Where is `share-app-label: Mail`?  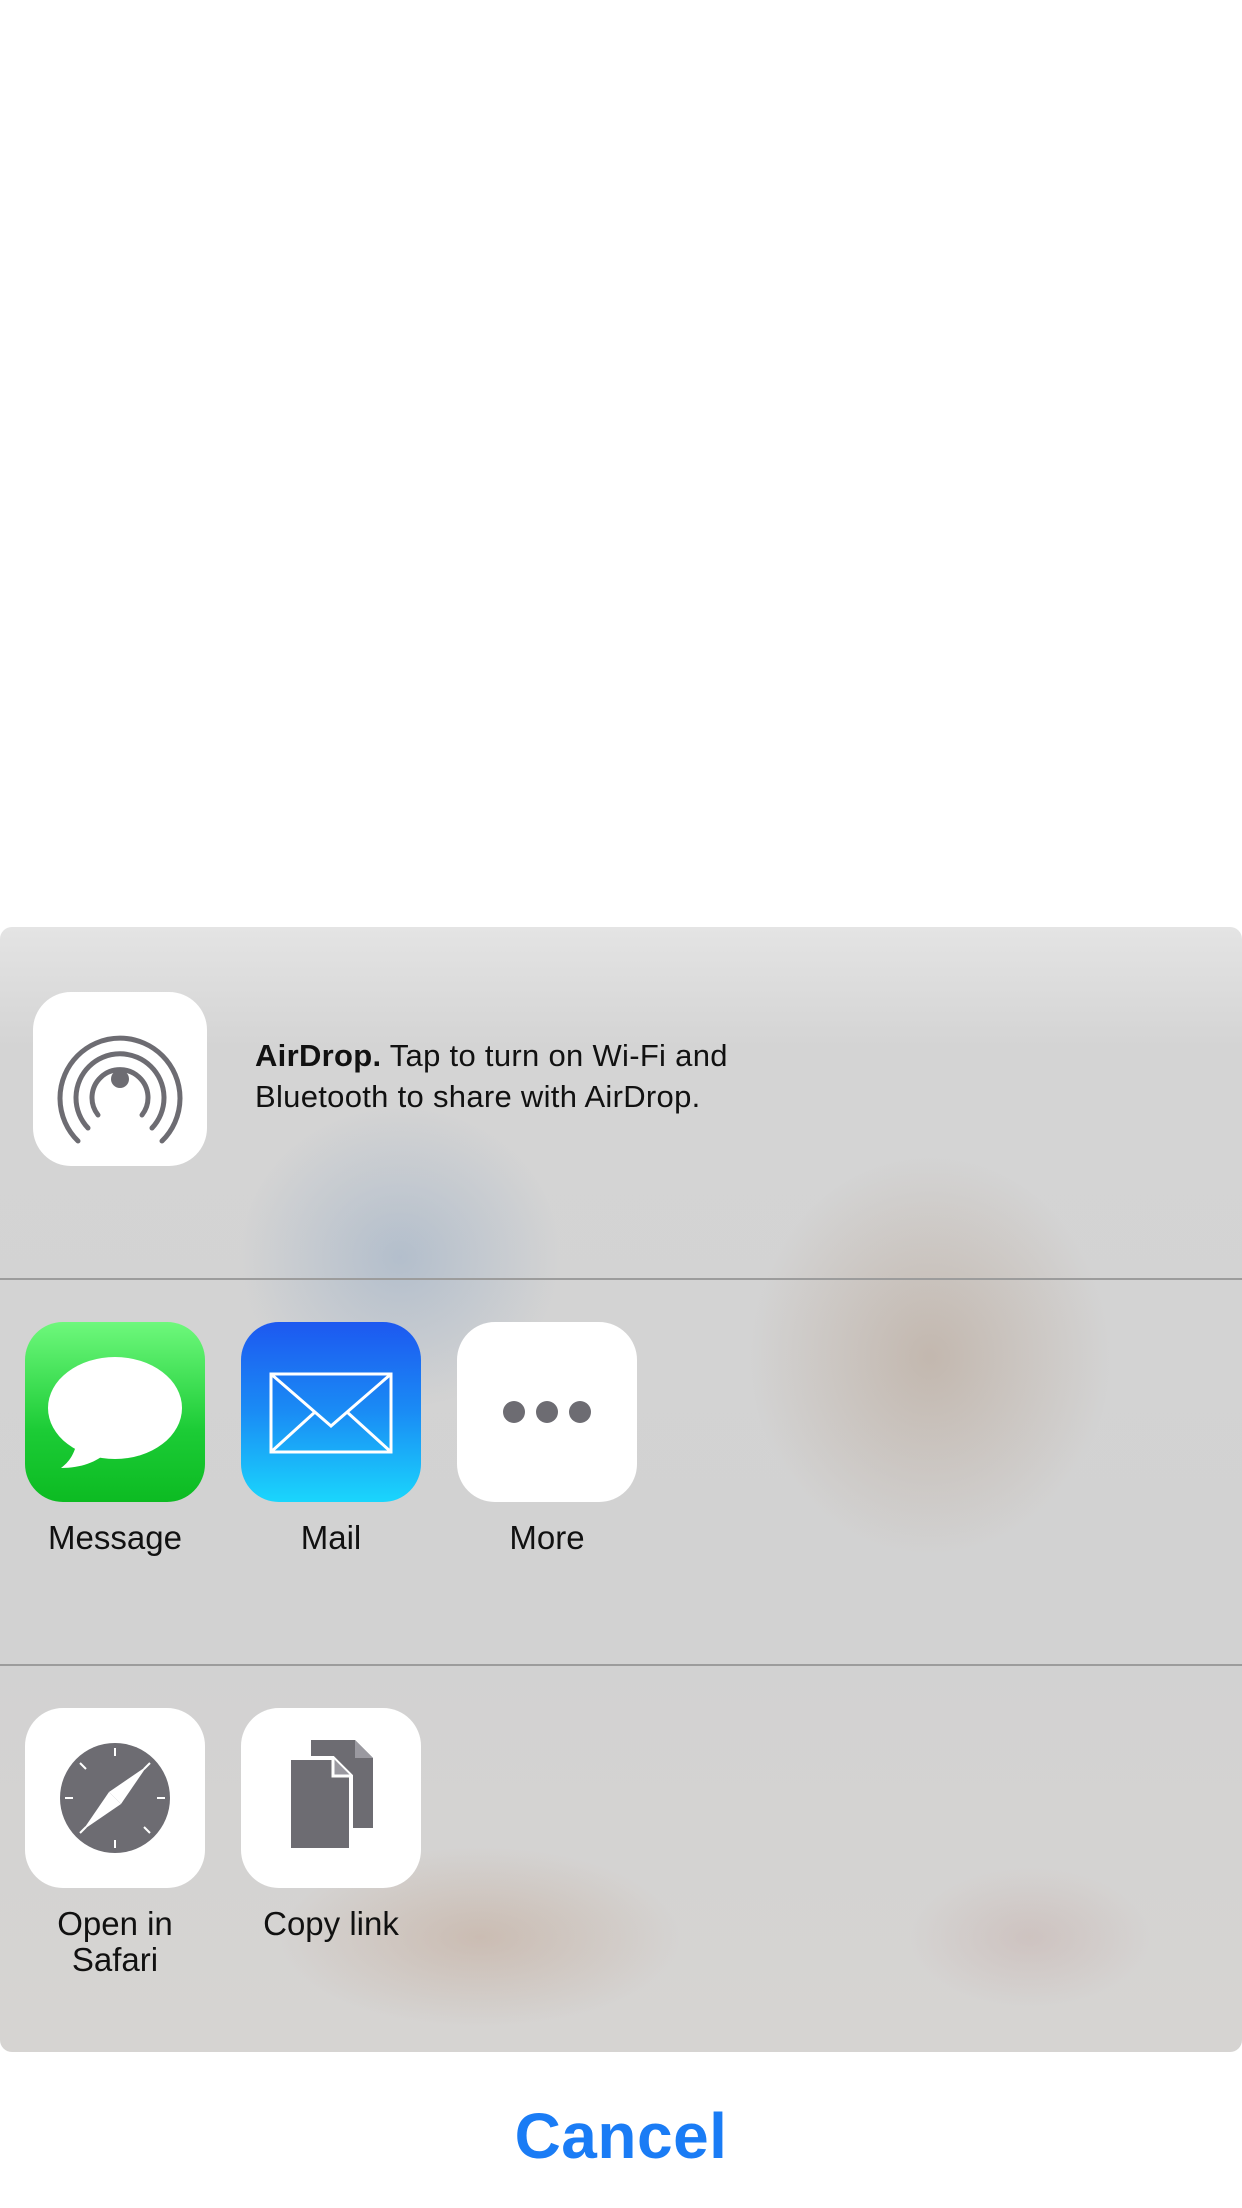
share-app-label: Mail is located at coordinates (331, 1537).